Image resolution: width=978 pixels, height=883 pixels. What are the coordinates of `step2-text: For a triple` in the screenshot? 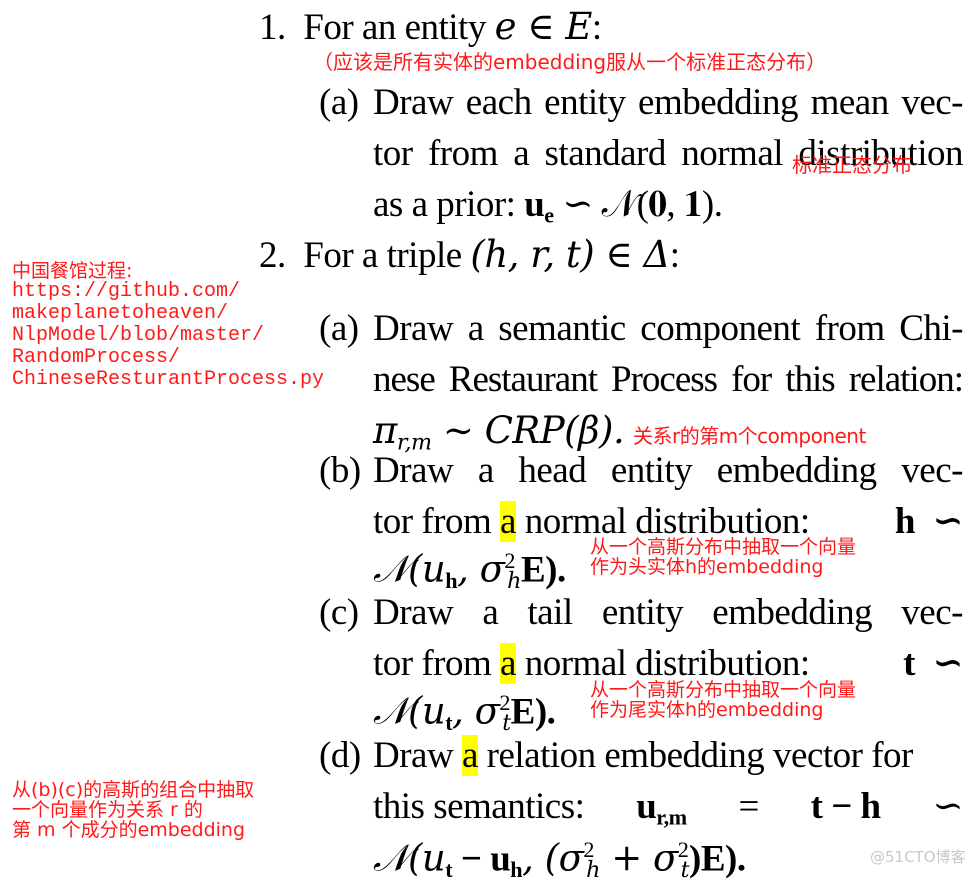 It's located at (387, 255).